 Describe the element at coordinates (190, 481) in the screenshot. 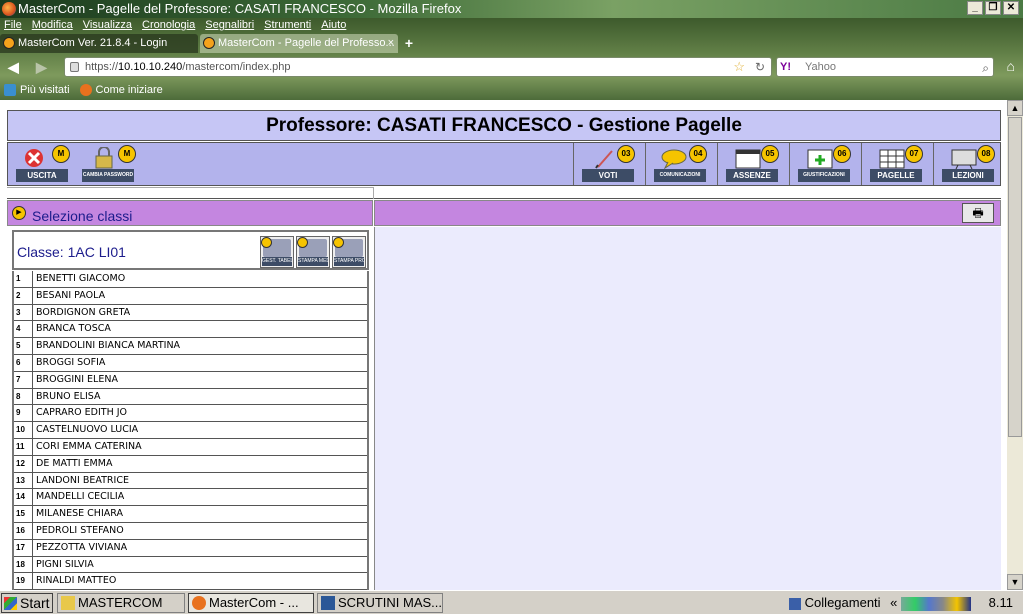

I see `student-row: 13 LANDONI BEATRICE` at that location.